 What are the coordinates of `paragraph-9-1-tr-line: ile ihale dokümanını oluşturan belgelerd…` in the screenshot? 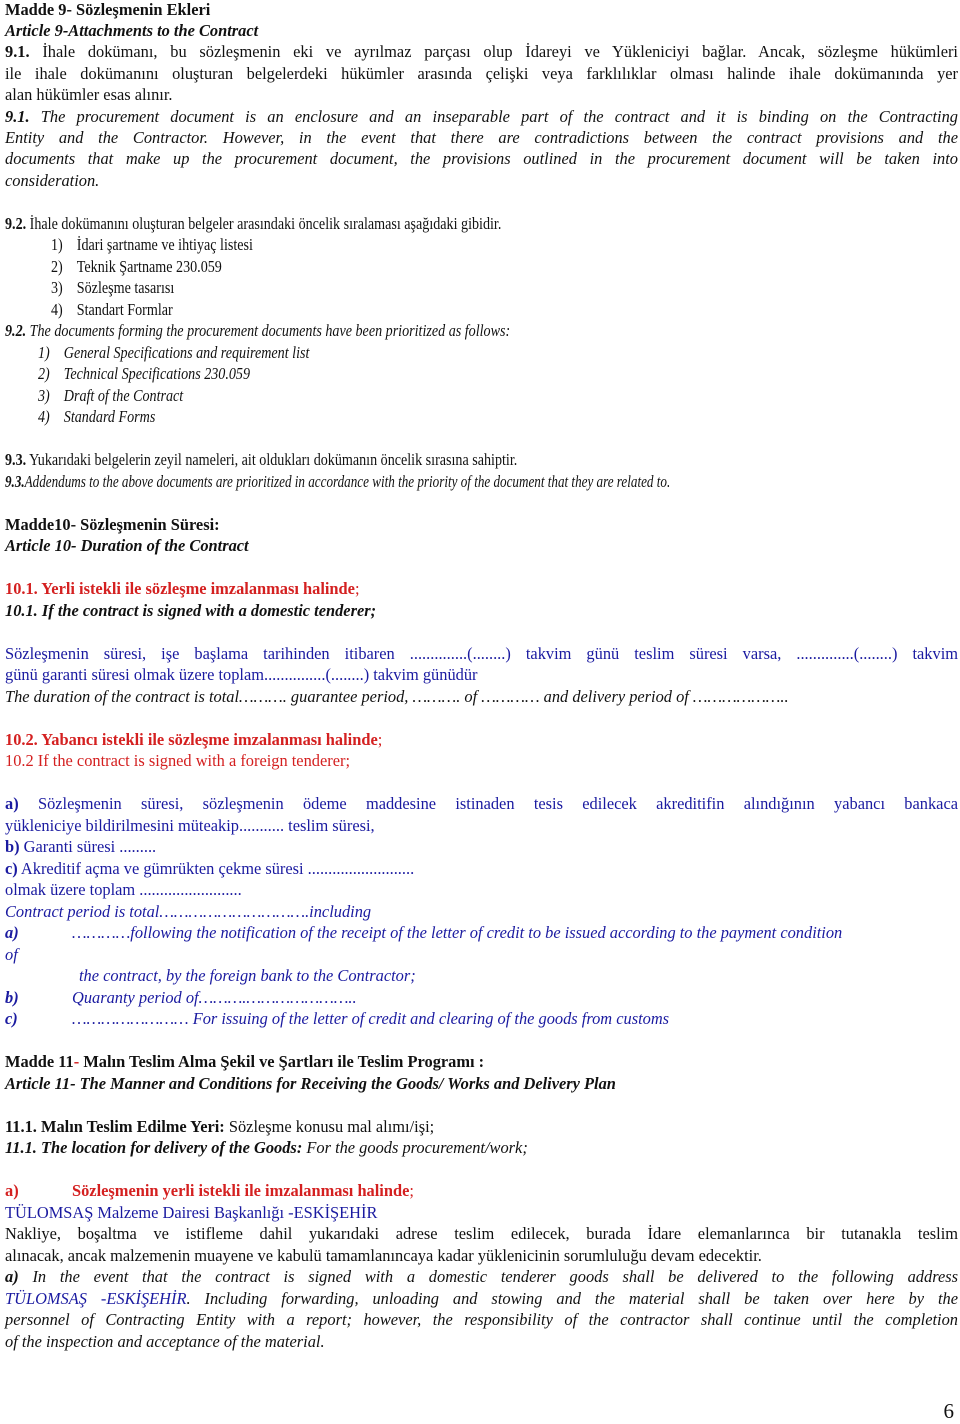 It's located at (481, 73).